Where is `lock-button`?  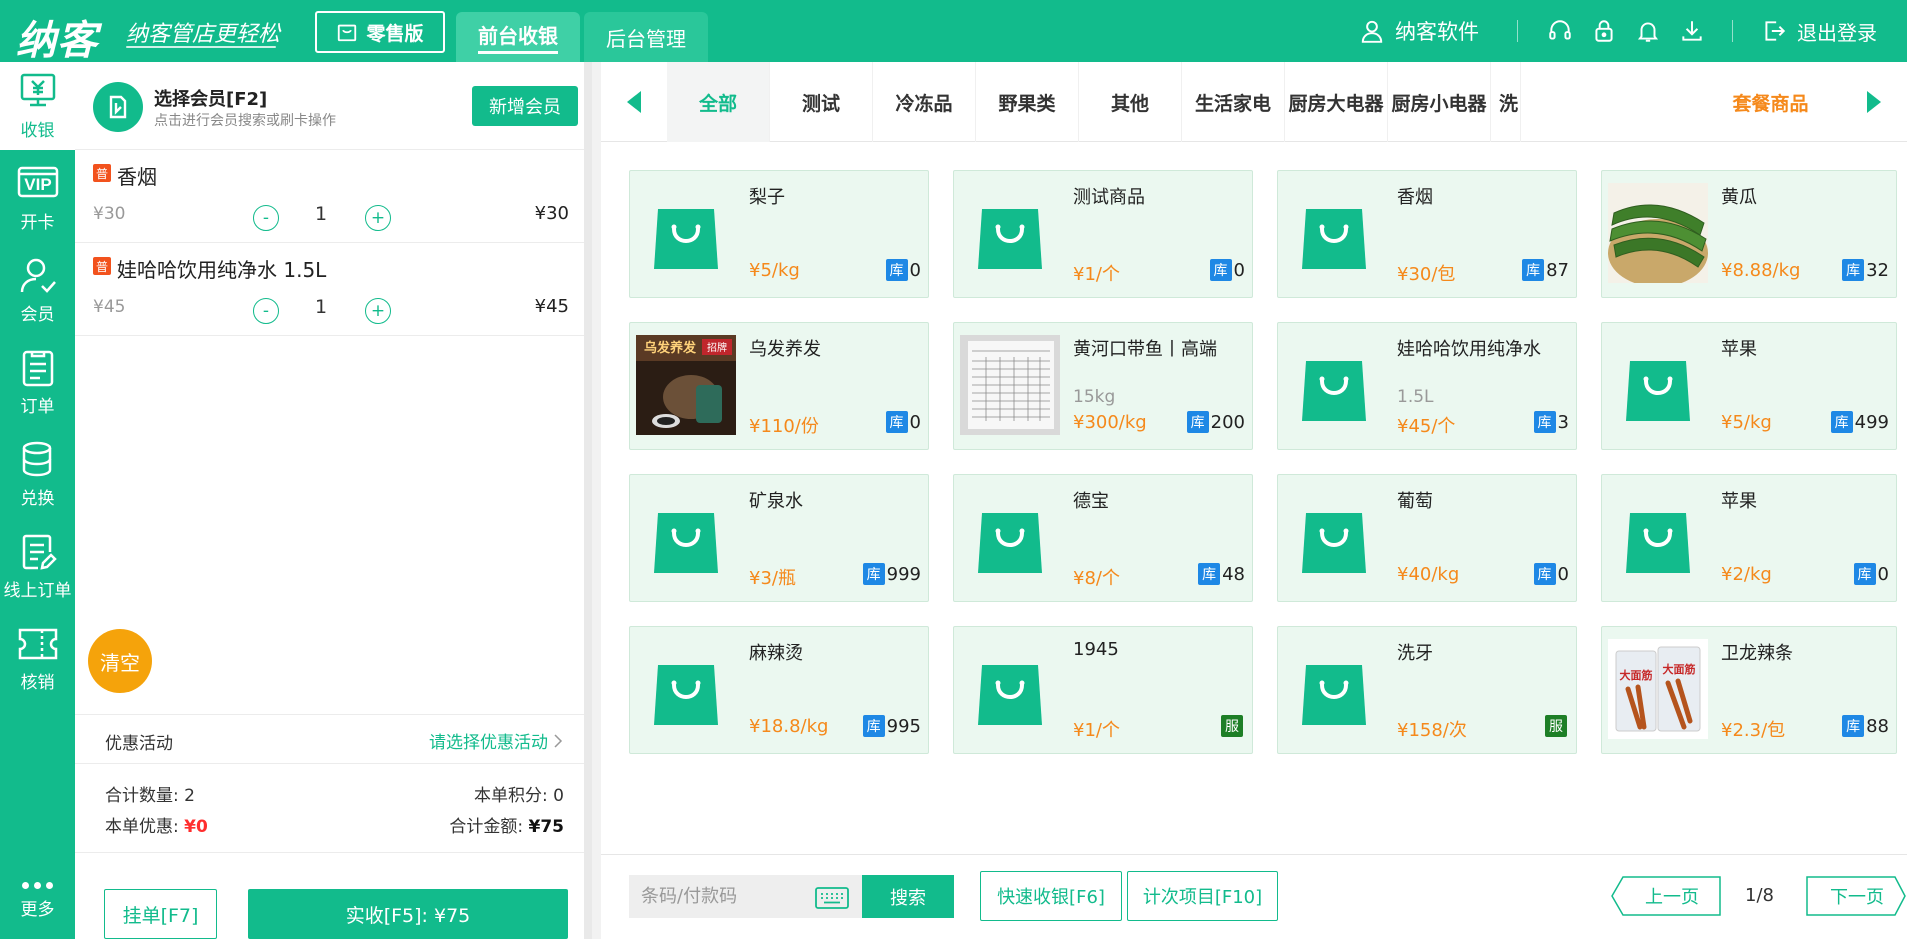
lock-button is located at coordinates (1604, 31).